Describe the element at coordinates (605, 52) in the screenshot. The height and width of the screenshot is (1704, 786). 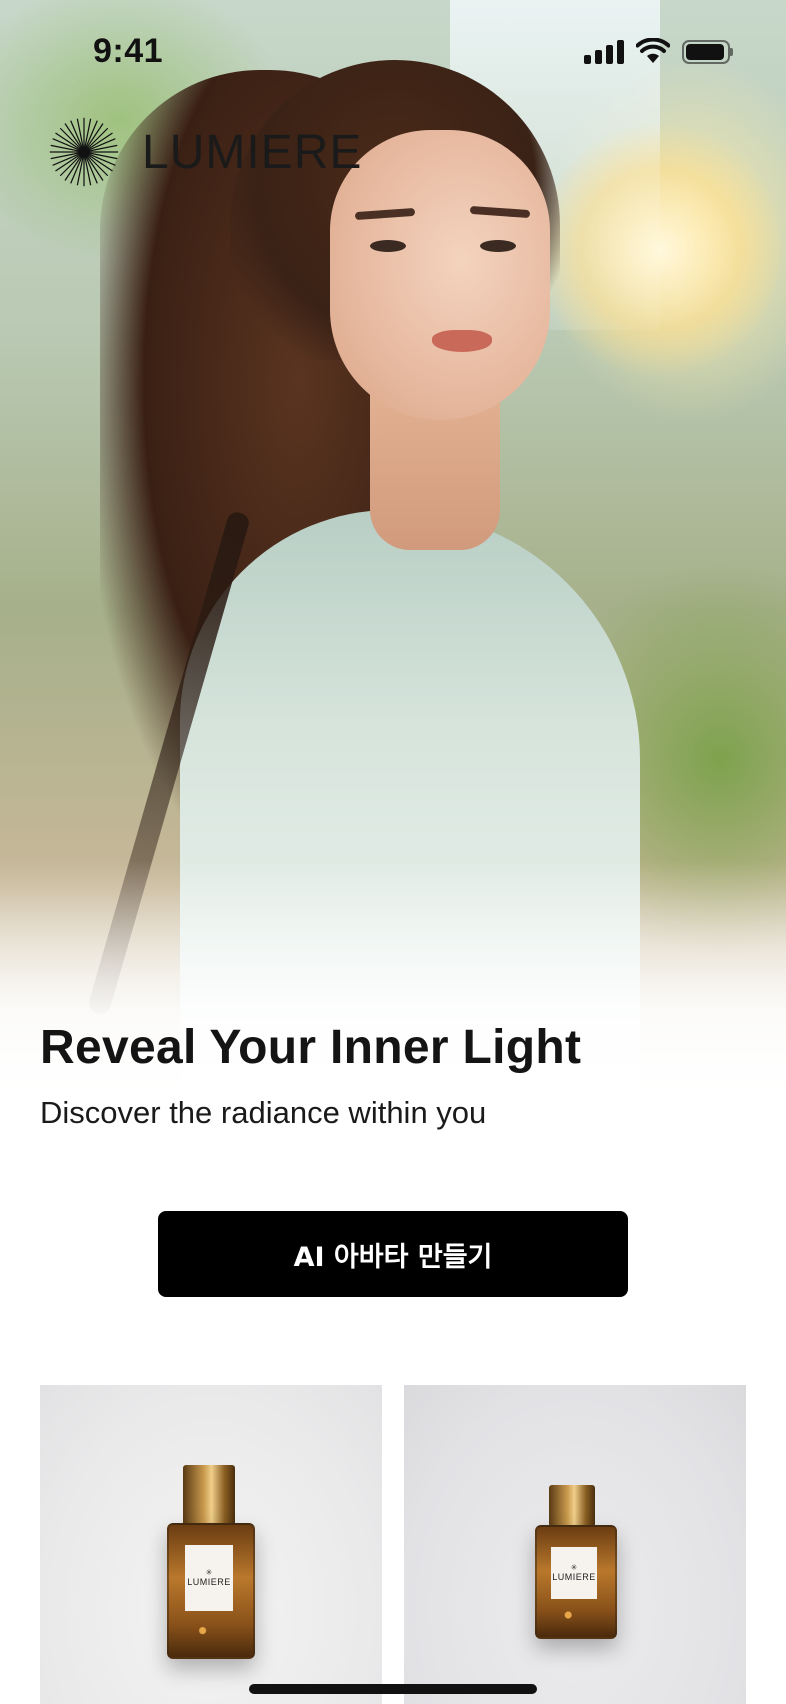
I see `cellular-signal-icon` at that location.